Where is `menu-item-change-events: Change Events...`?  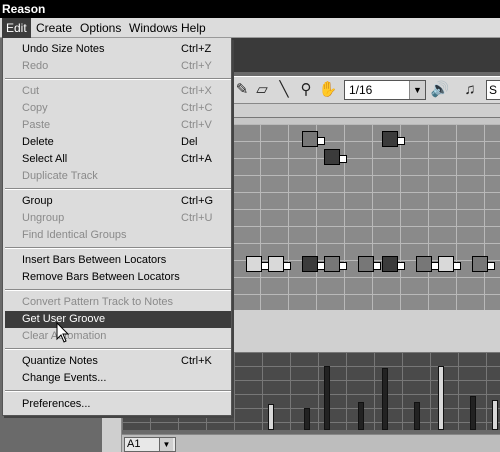 menu-item-change-events: Change Events... is located at coordinates (118, 378).